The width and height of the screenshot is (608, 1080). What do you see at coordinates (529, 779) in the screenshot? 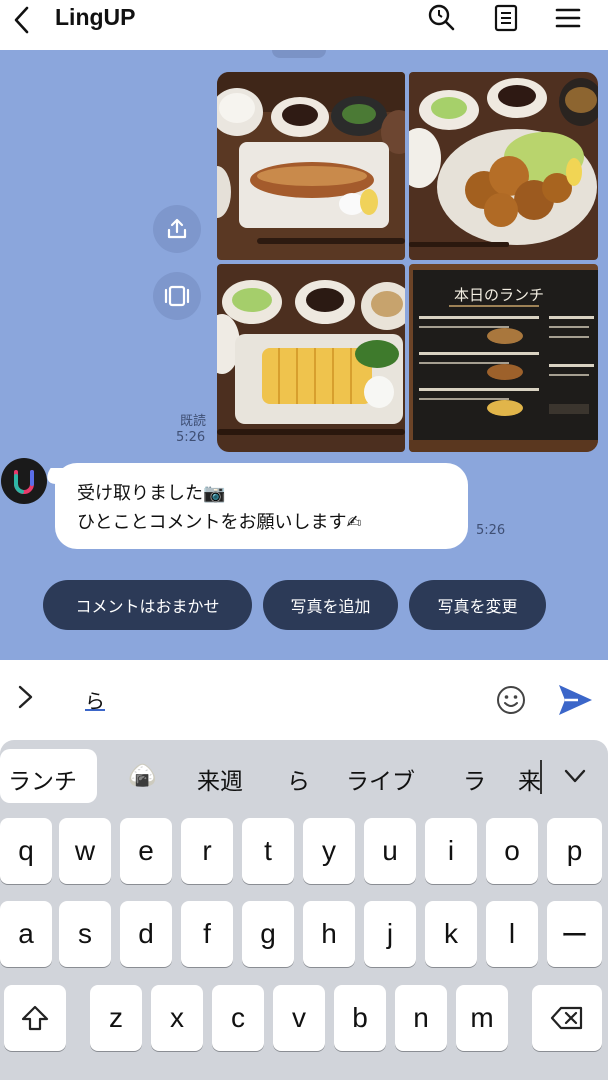
I see `suggestion-6: 来` at bounding box center [529, 779].